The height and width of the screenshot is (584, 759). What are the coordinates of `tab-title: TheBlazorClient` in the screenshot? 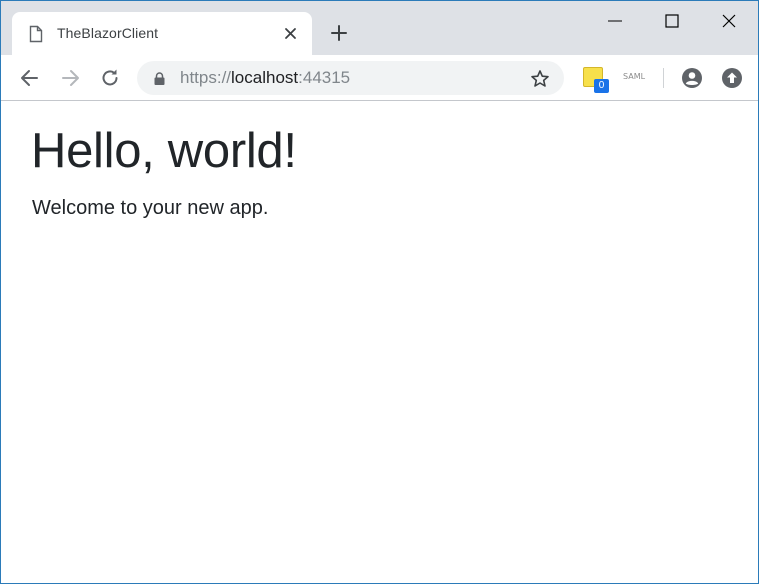 It's located at (108, 33).